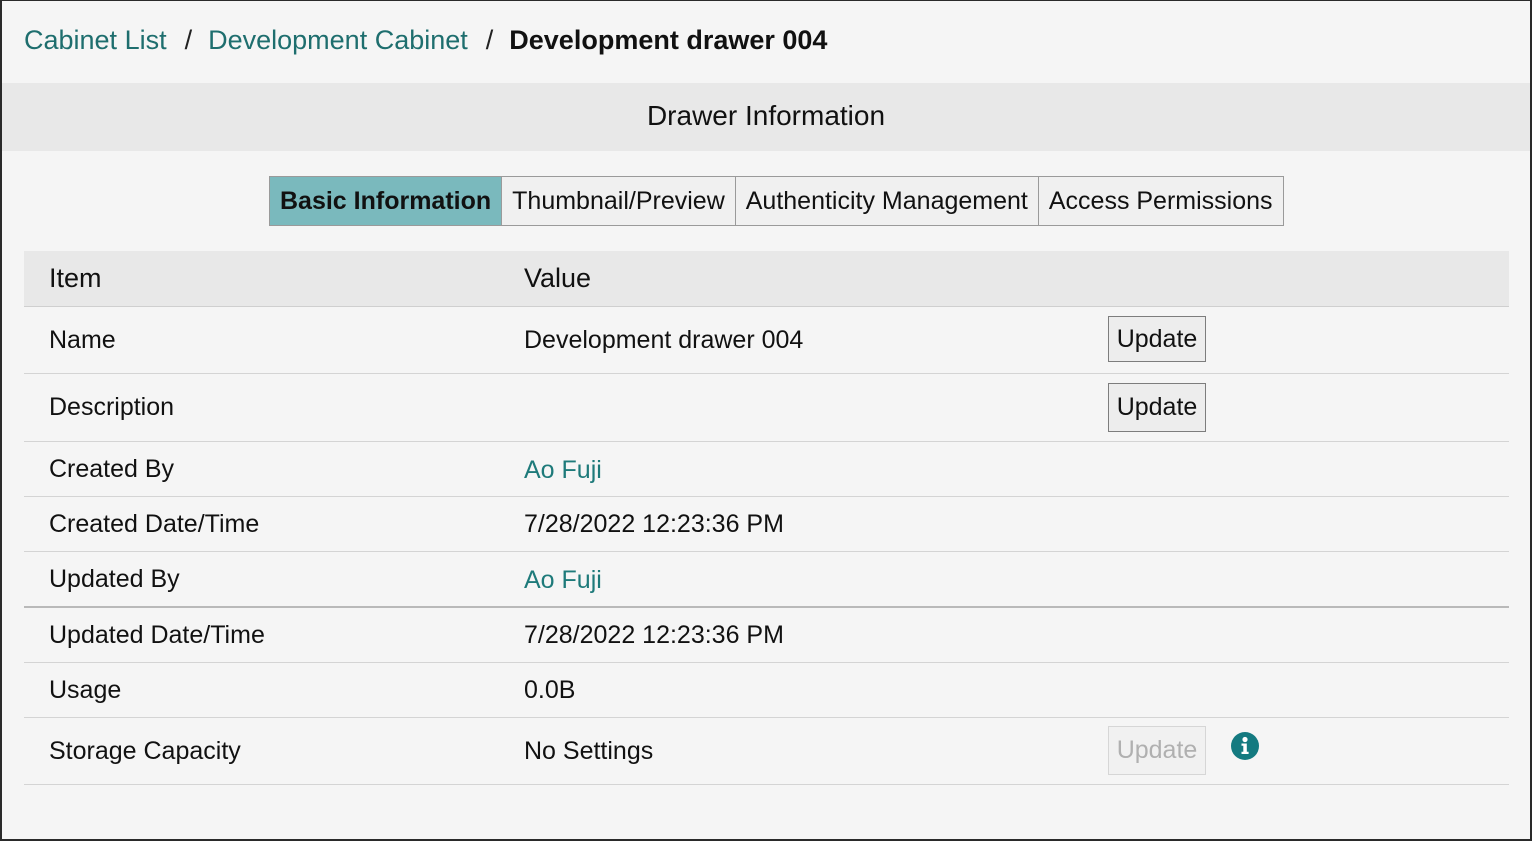  Describe the element at coordinates (589, 751) in the screenshot. I see `row-value: No Settings` at that location.